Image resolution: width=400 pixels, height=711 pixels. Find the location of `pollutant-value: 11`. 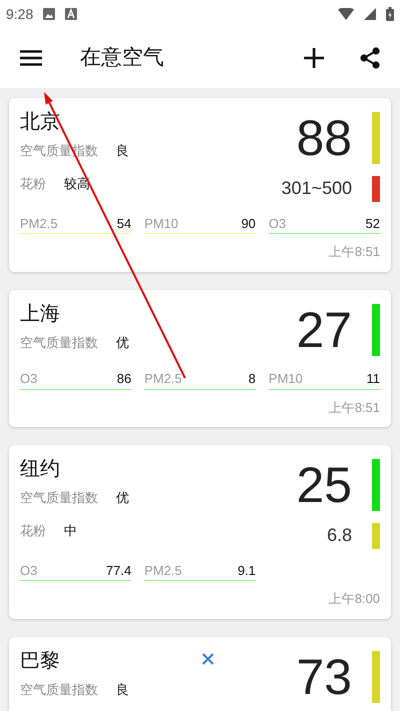

pollutant-value: 11 is located at coordinates (373, 379).